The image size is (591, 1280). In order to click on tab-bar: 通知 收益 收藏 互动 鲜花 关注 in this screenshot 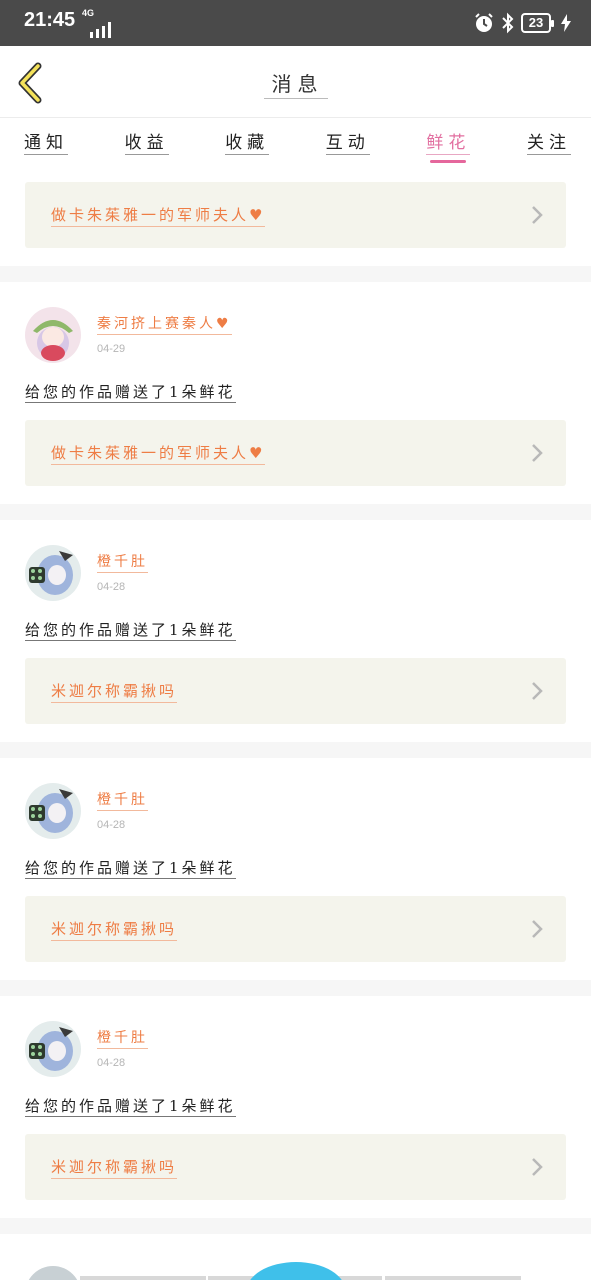, I will do `click(295, 142)`.